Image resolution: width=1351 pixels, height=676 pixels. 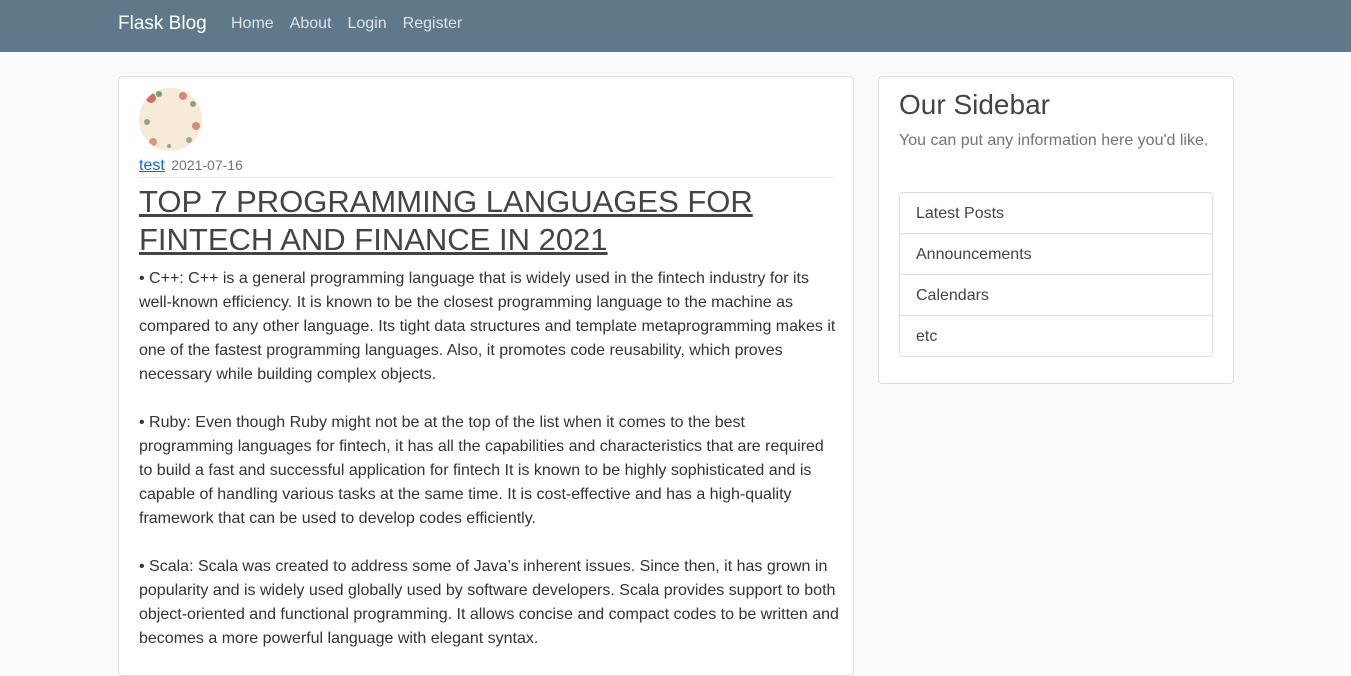 I want to click on post-meta: test 2021-07-16, so click(x=486, y=166).